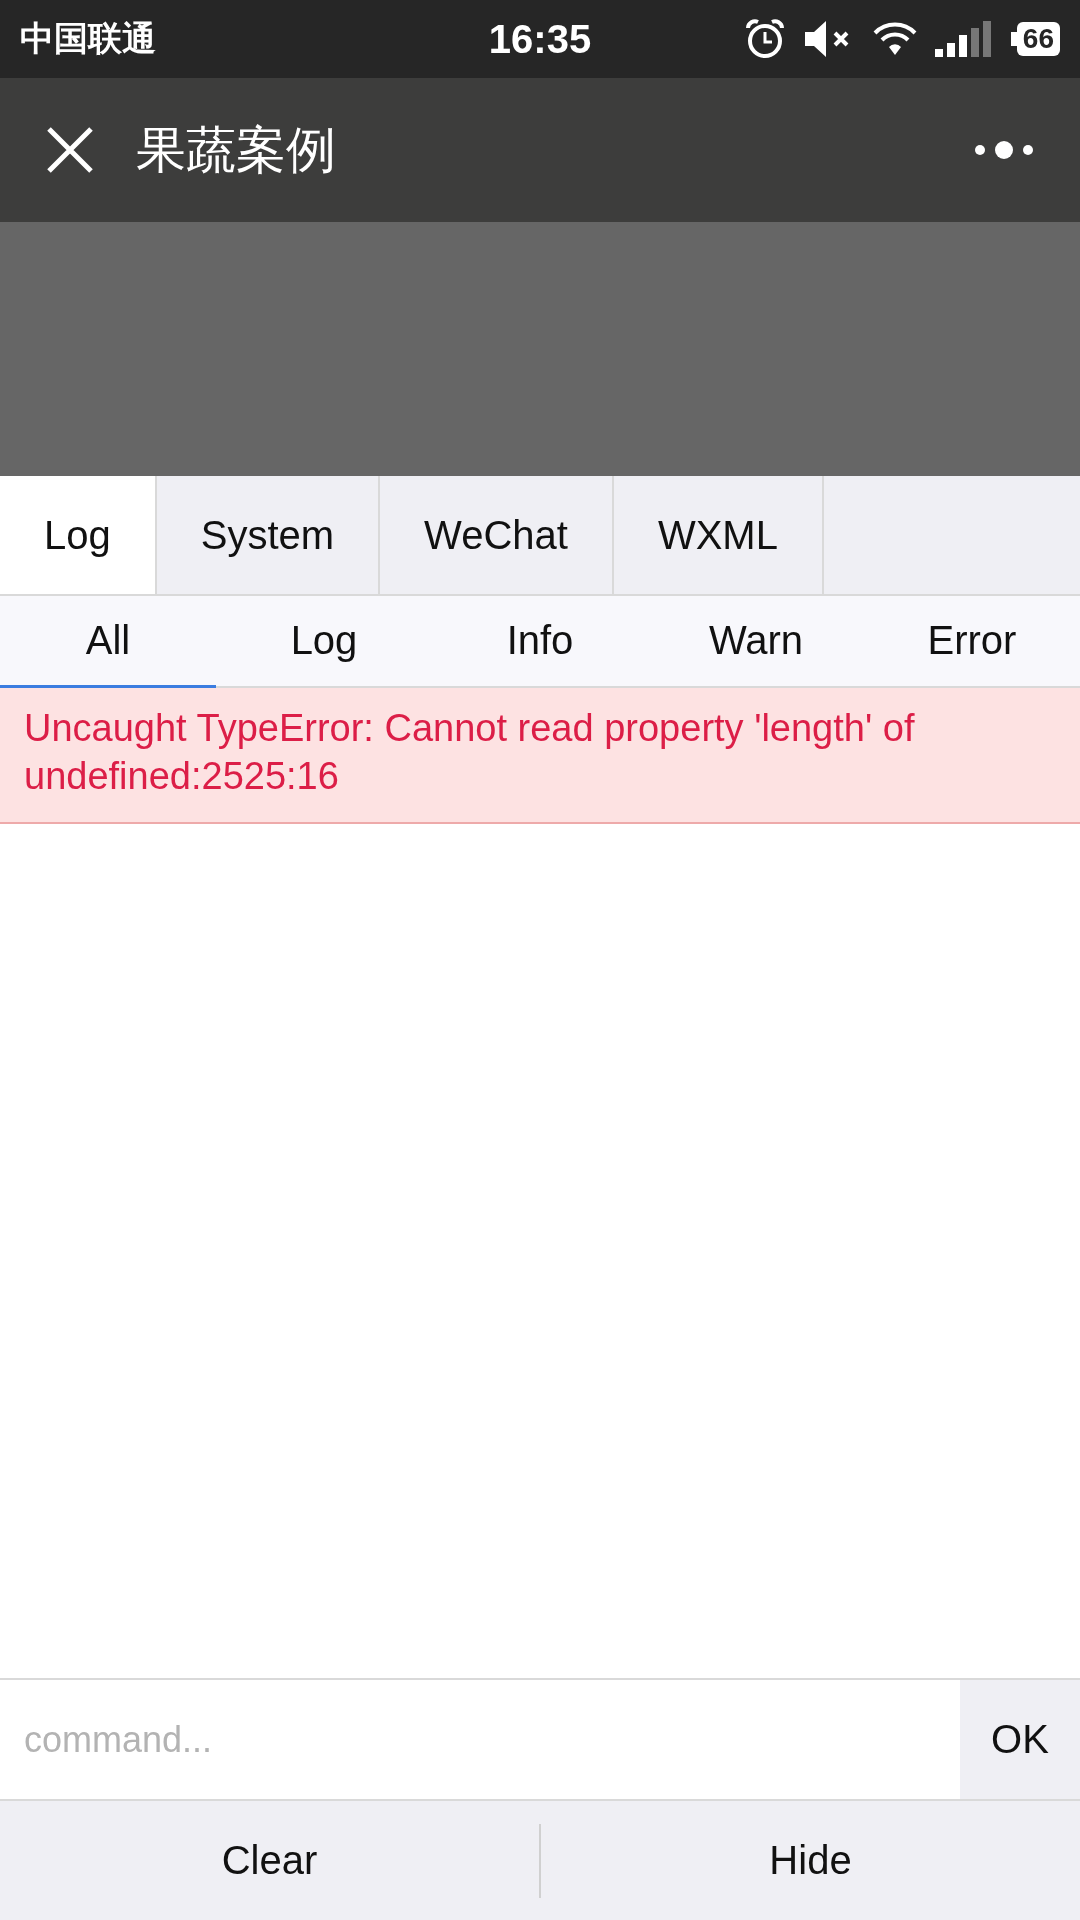 Image resolution: width=1080 pixels, height=1920 pixels. I want to click on filter-tab: Error, so click(972, 642).